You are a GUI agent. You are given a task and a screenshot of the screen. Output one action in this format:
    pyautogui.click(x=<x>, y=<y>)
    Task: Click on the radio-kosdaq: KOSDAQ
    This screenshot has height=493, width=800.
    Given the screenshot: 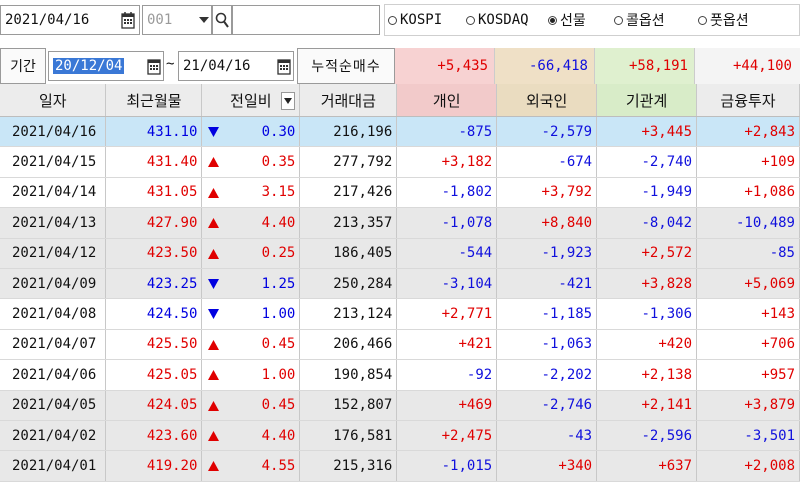 What is the action you would take?
    pyautogui.click(x=497, y=20)
    